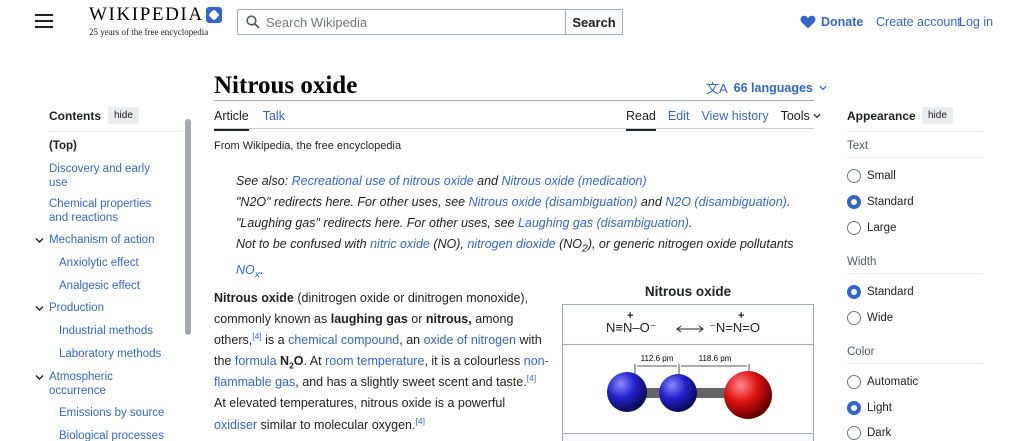 The image size is (1024, 441). I want to click on hatnote-link: N2O (disambiguation), so click(726, 202).